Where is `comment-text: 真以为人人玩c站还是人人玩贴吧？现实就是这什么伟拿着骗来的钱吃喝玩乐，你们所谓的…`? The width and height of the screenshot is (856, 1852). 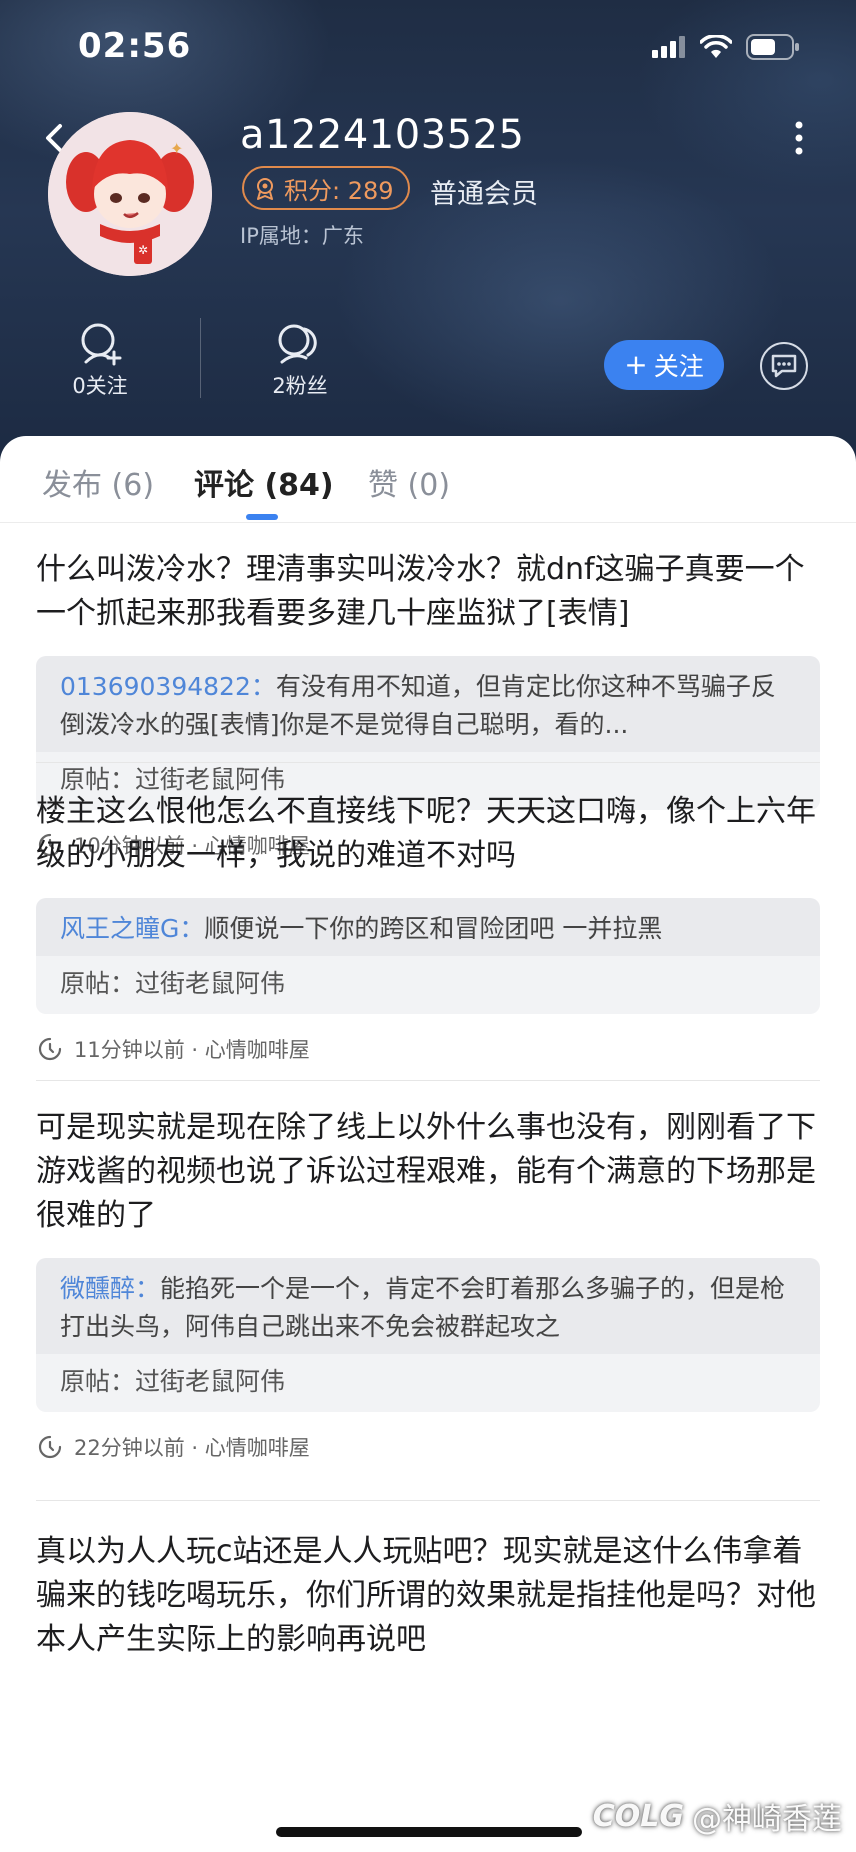
comment-text: 真以为人人玩c站还是人人玩贴吧？现实就是这什么伟拿着骗来的钱吃喝玩乐，你们所谓的… is located at coordinates (426, 1595).